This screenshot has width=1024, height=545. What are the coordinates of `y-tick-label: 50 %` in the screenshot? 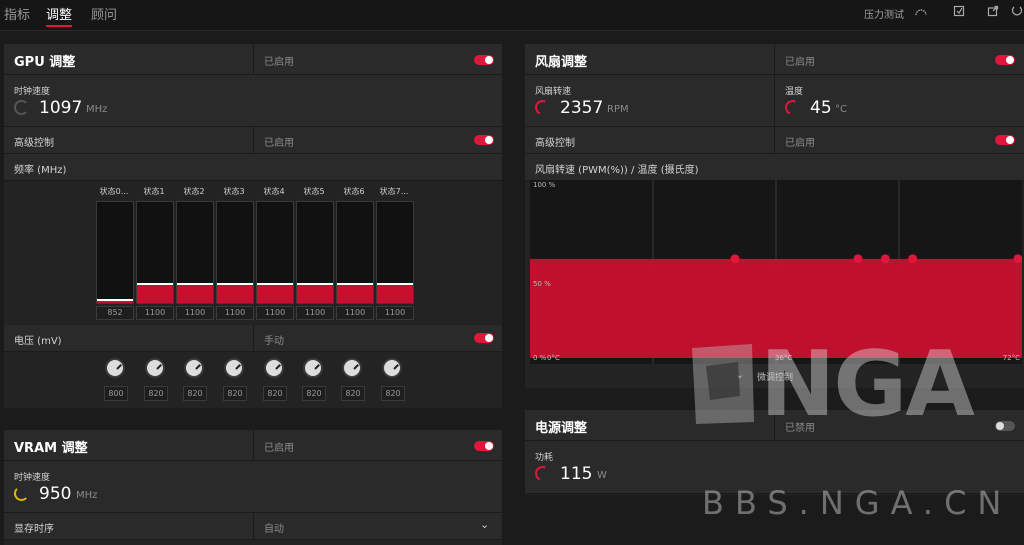 It's located at (542, 284).